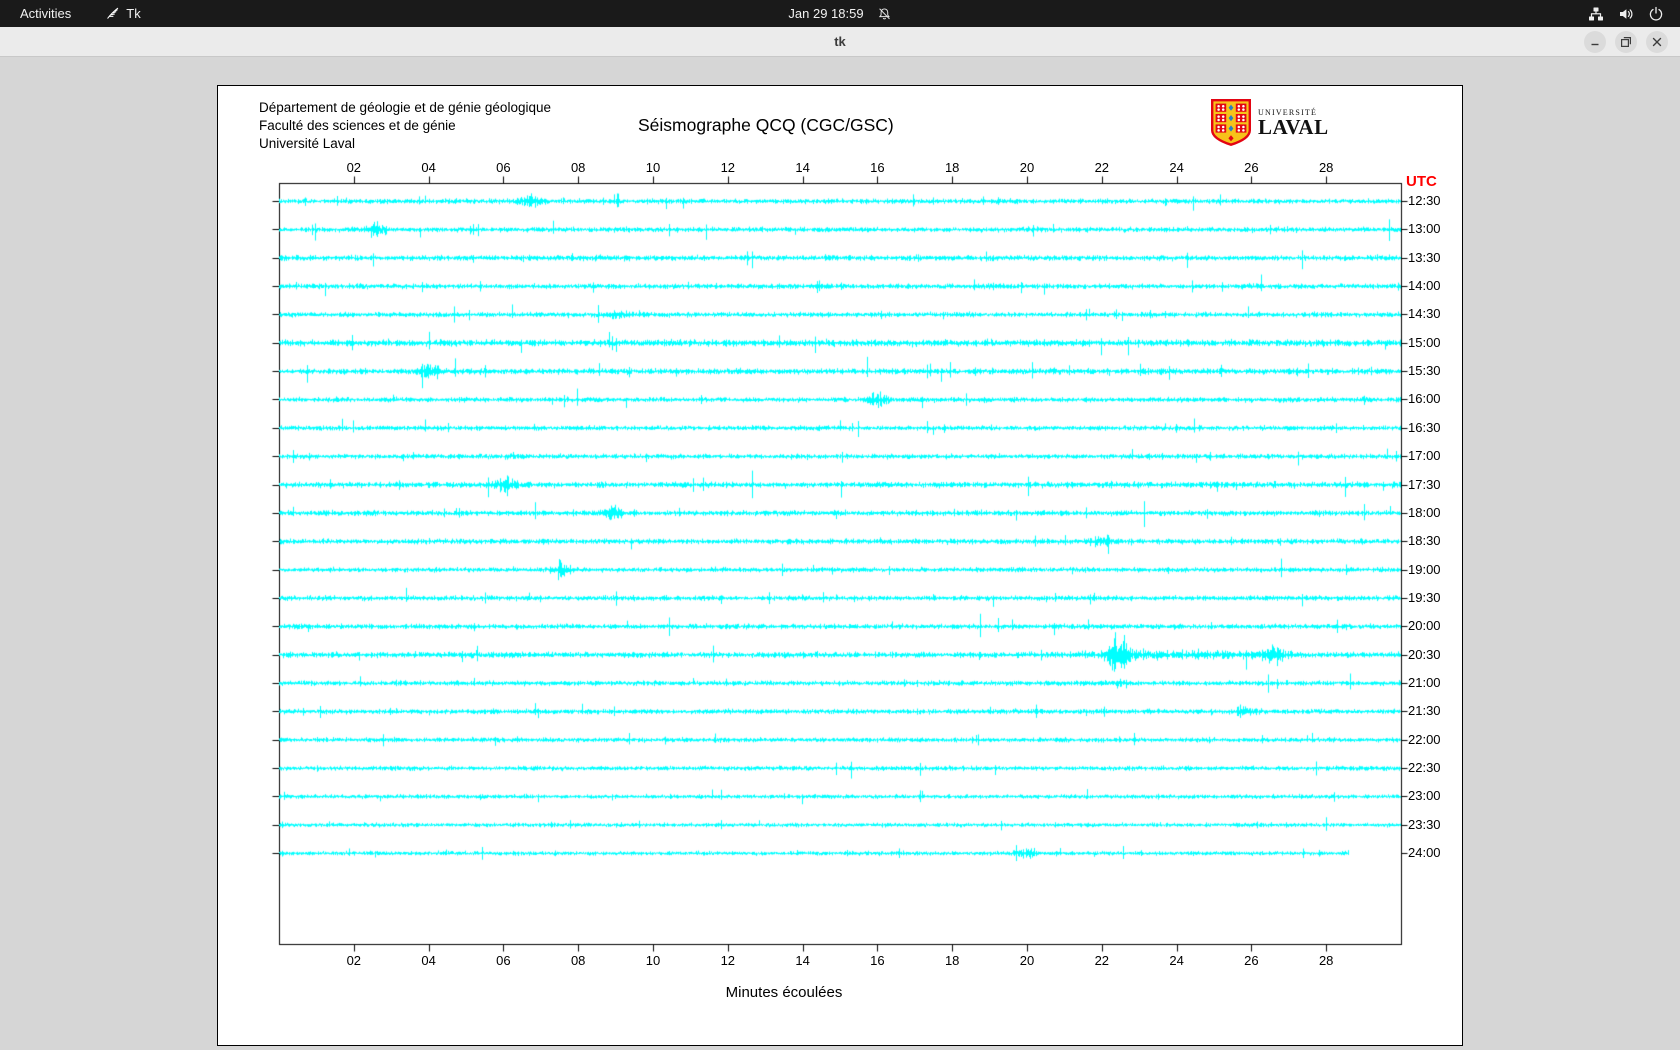 The width and height of the screenshot is (1680, 1050). What do you see at coordinates (1424, 711) in the screenshot?
I see `time-label: 21:30` at bounding box center [1424, 711].